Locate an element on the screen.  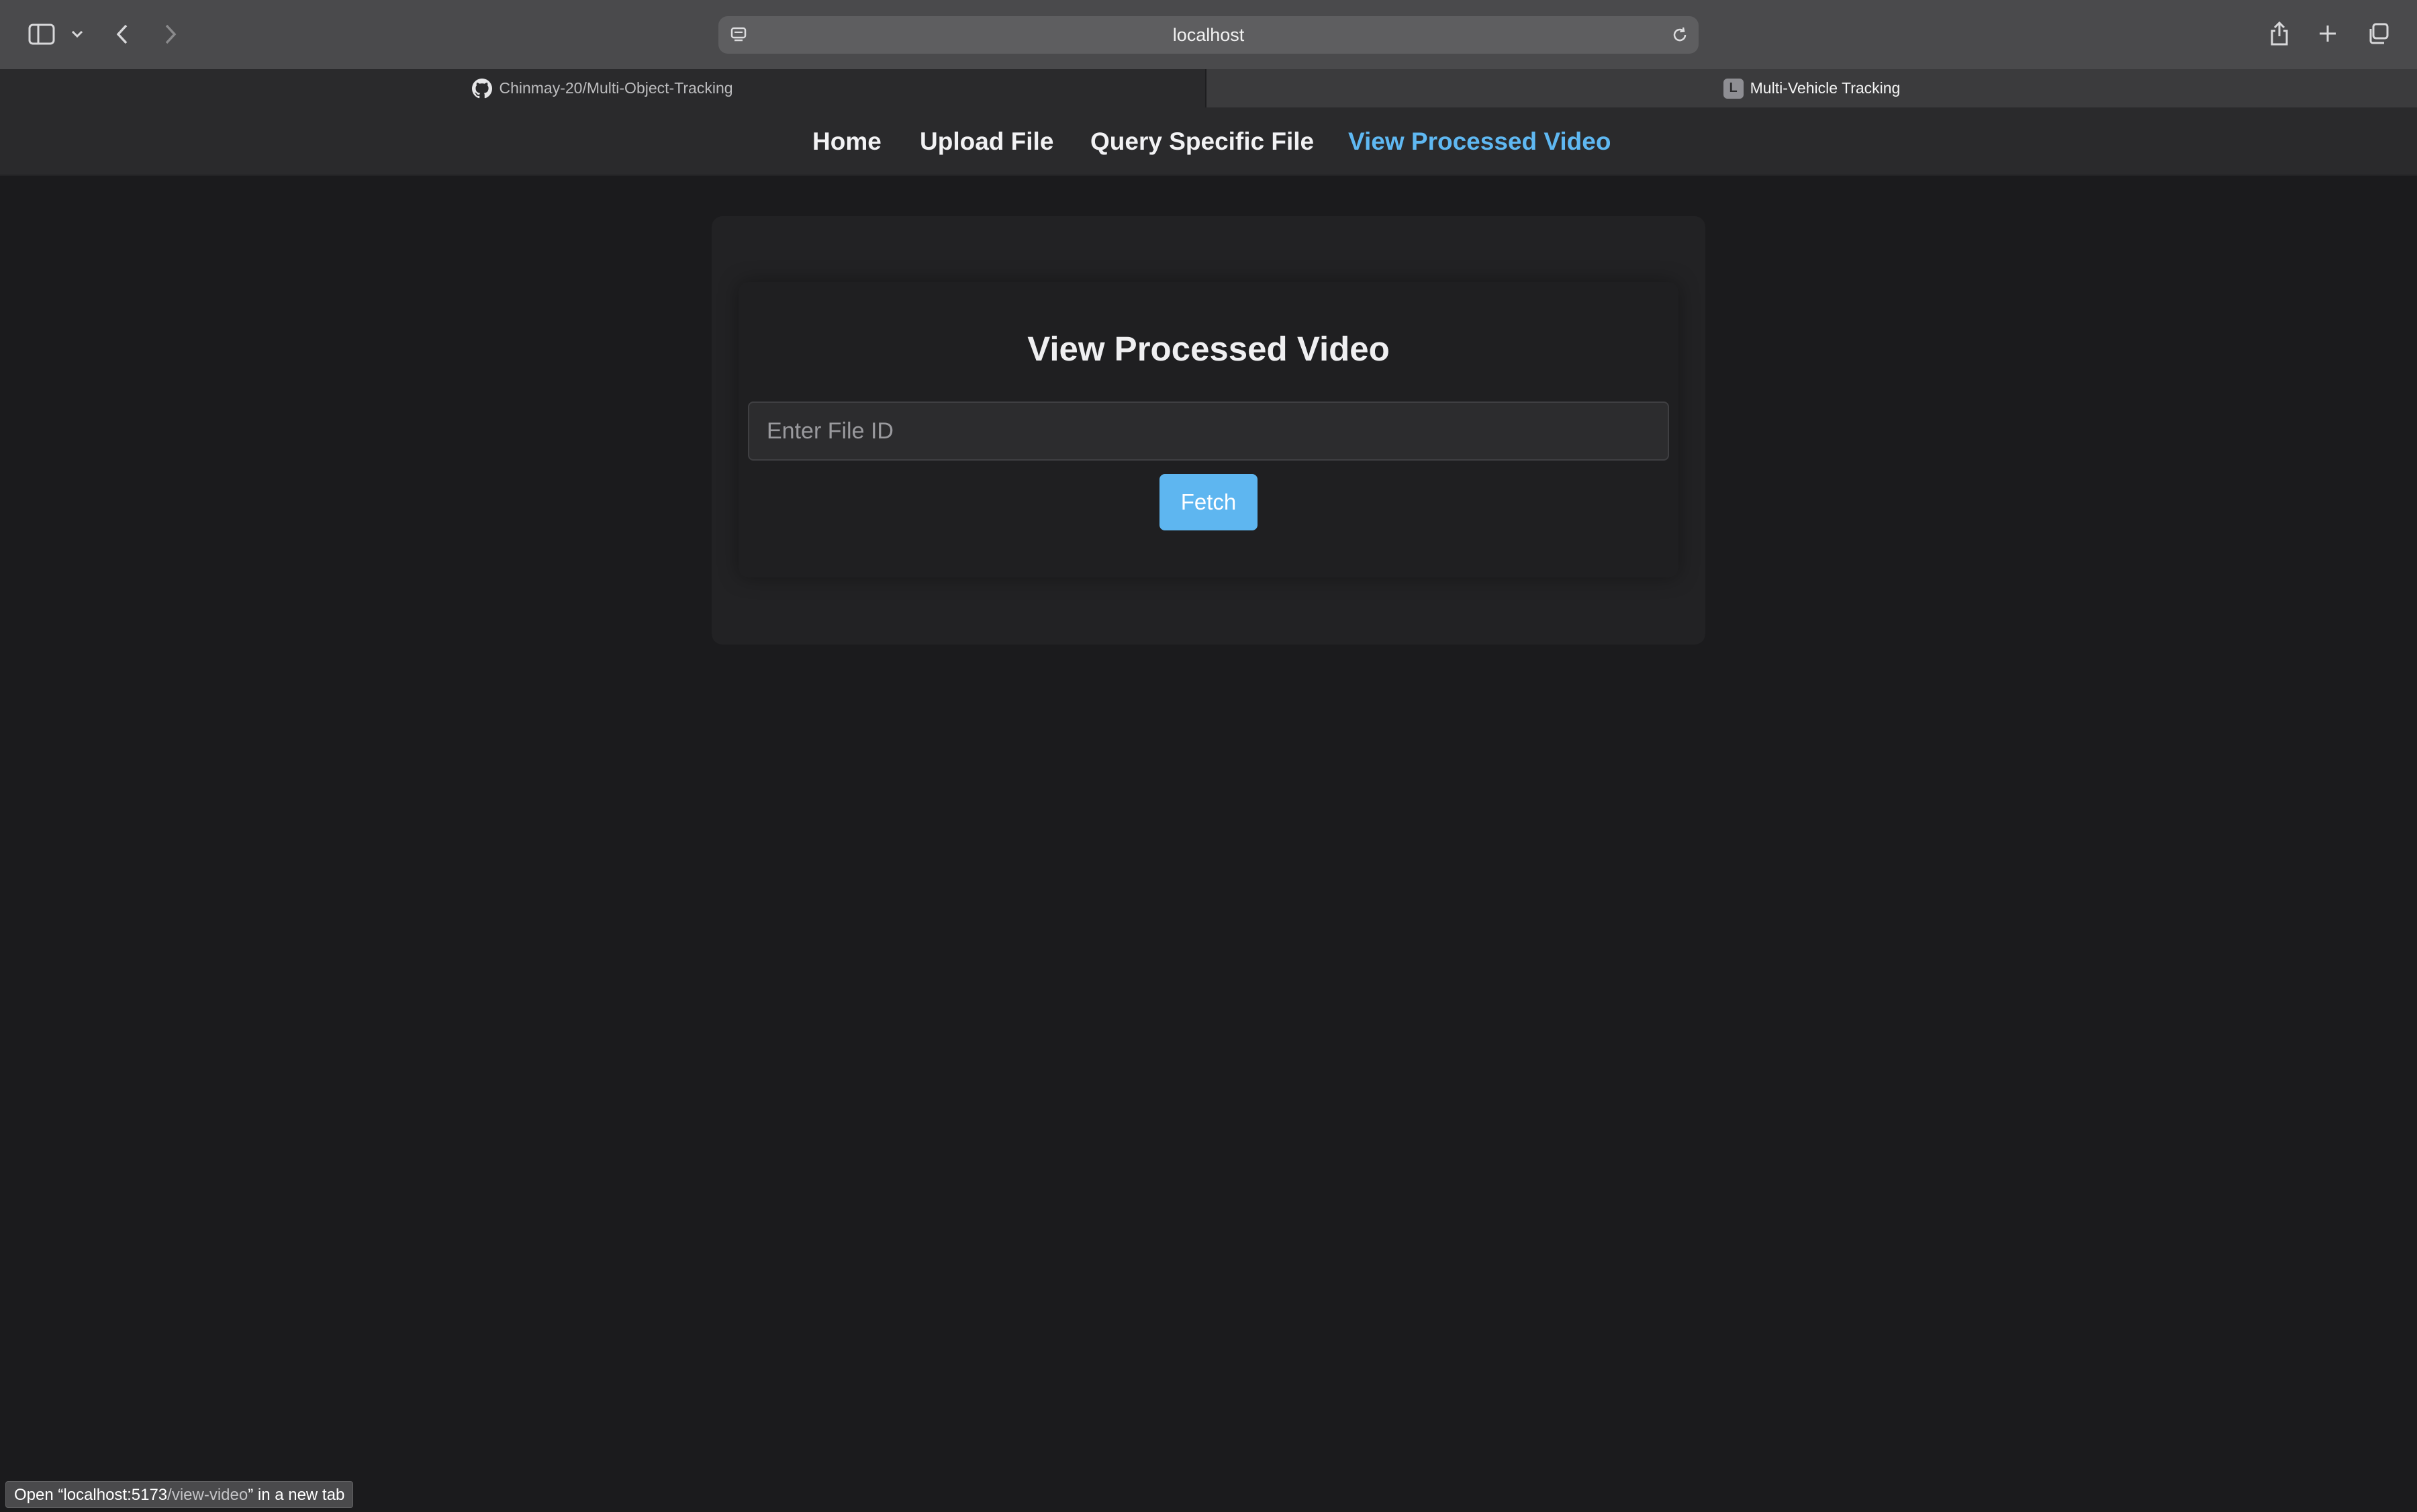
share-icon is located at coordinates (2280, 32).